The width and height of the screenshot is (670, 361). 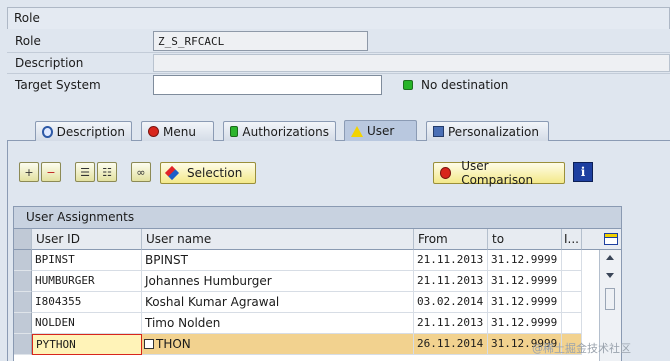 What do you see at coordinates (87, 302) in the screenshot?
I see `user-id-cell: I804355` at bounding box center [87, 302].